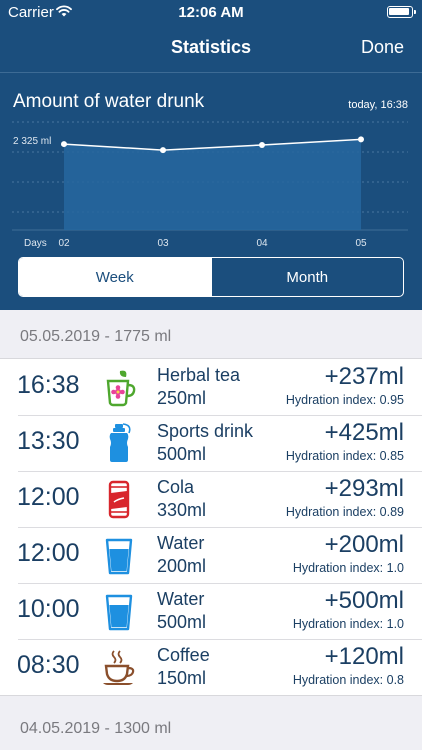  Describe the element at coordinates (364, 376) in the screenshot. I see `entry-amount: +237ml` at that location.